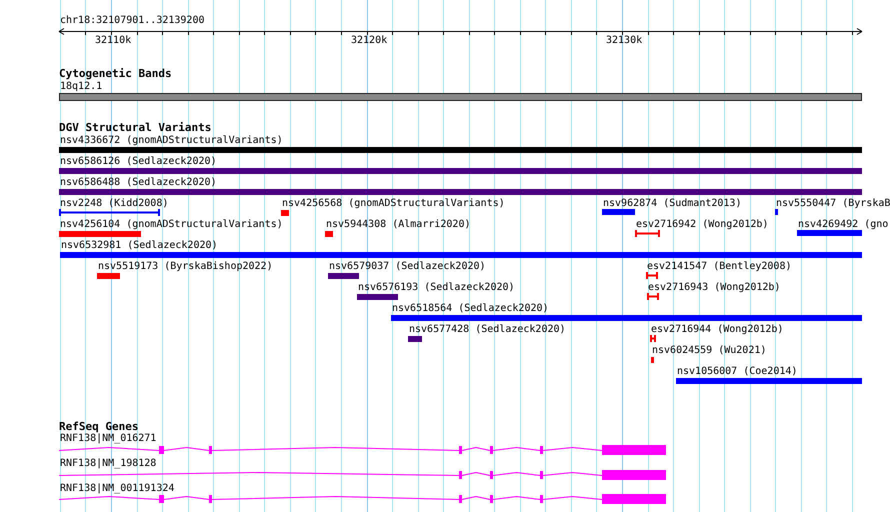 This screenshot has height=512, width=890. What do you see at coordinates (470, 308) in the screenshot?
I see `variant-label: nsv6518564 (Sedlazeck2020)` at bounding box center [470, 308].